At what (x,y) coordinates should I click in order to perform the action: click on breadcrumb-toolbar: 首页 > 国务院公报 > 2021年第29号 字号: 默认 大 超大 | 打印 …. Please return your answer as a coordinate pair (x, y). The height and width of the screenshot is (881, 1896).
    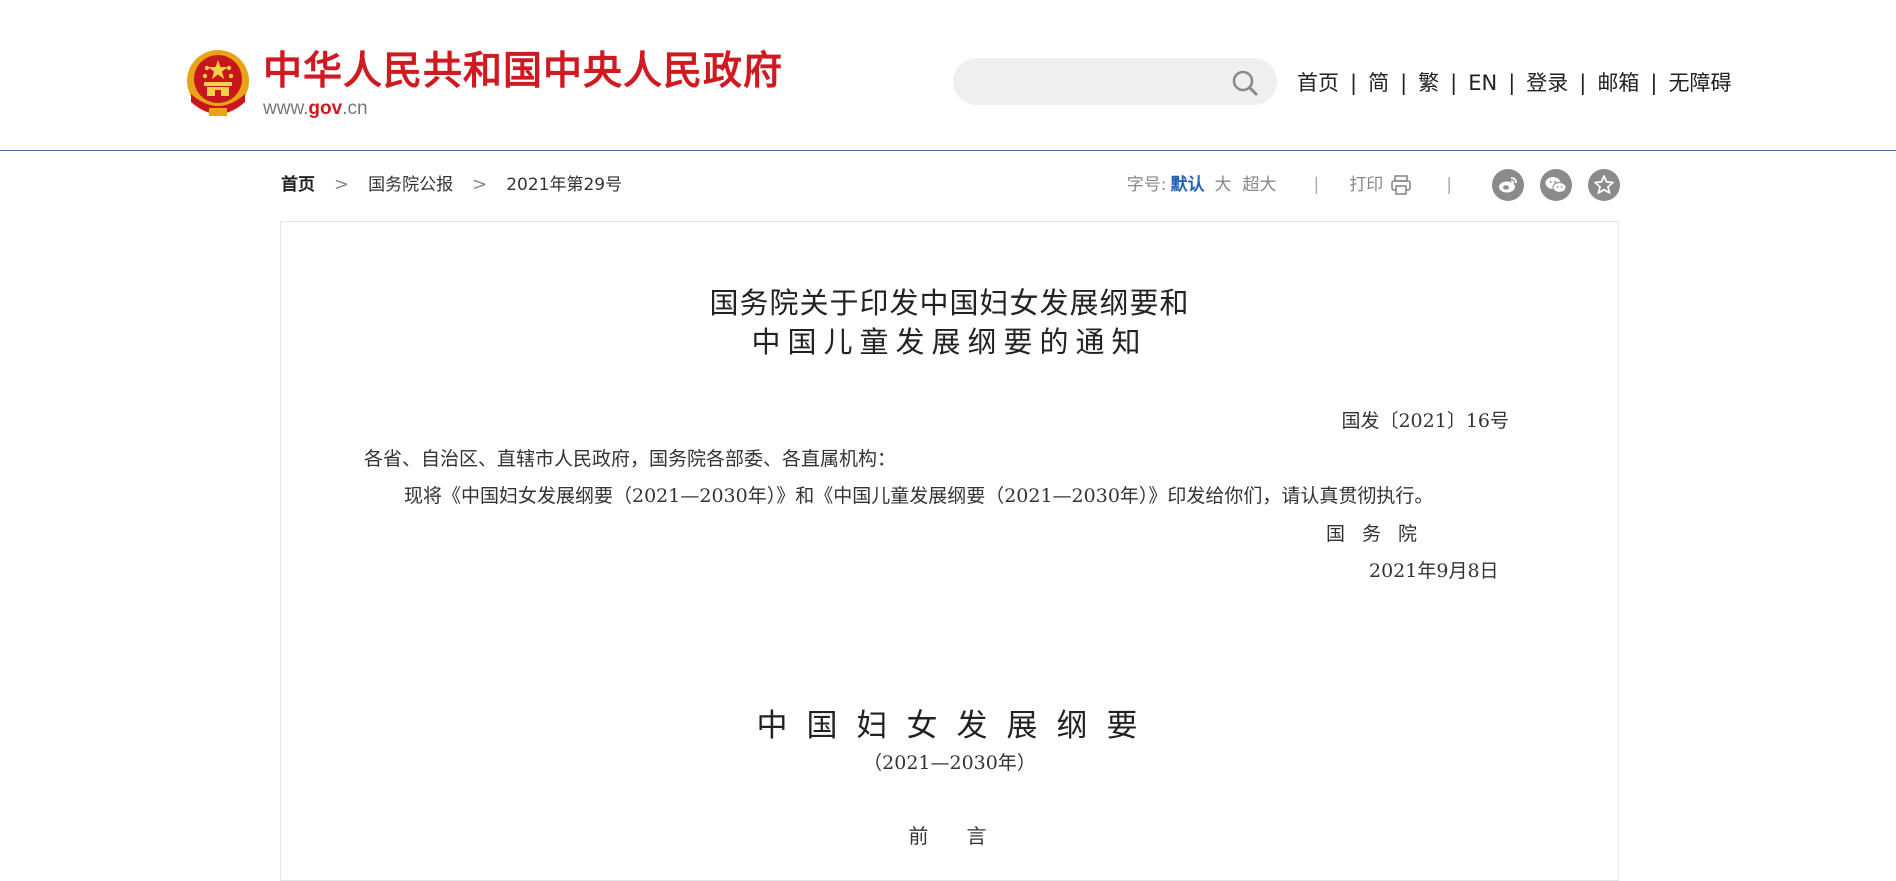
    Looking at the image, I should click on (950, 185).